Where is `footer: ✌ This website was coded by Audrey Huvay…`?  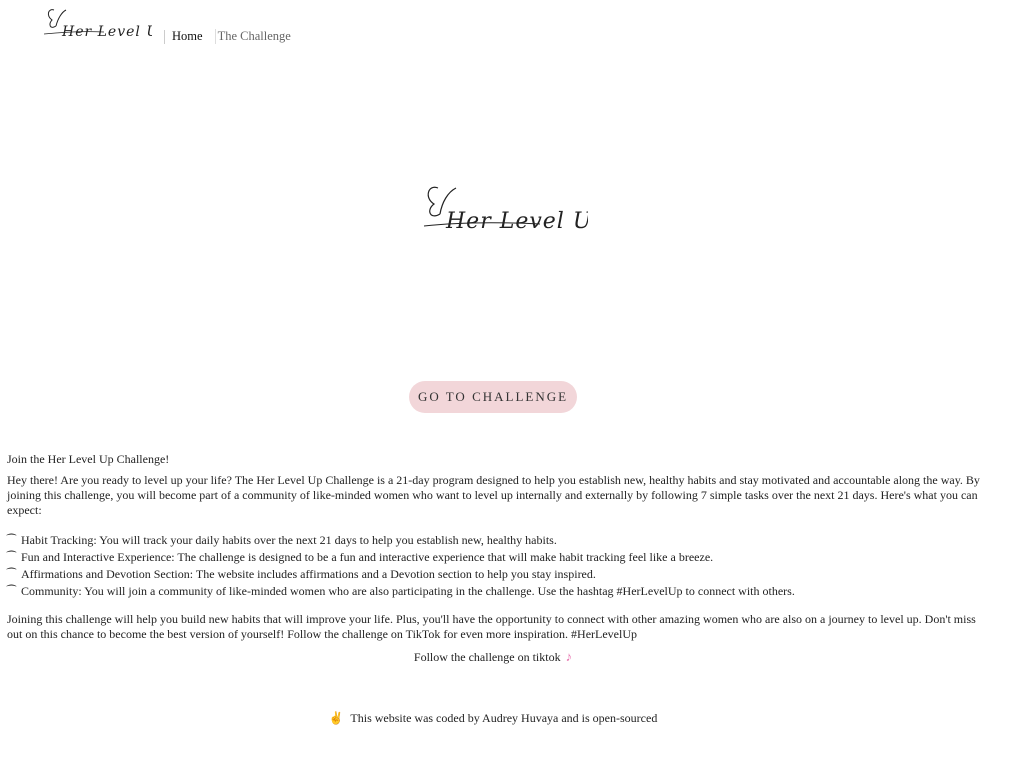
footer: ✌ This website was coded by Audrey Huvay… is located at coordinates (493, 718).